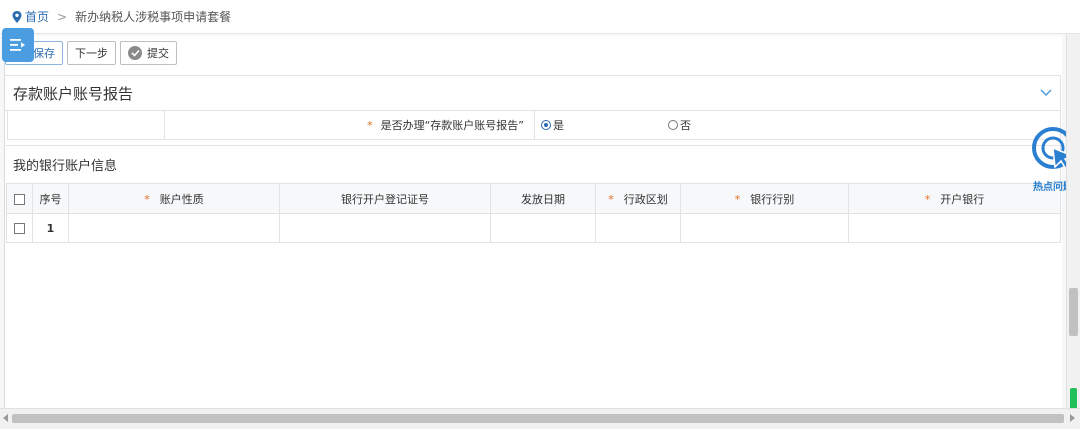  I want to click on bank-section-title: 我的银行账户信息, so click(533, 164).